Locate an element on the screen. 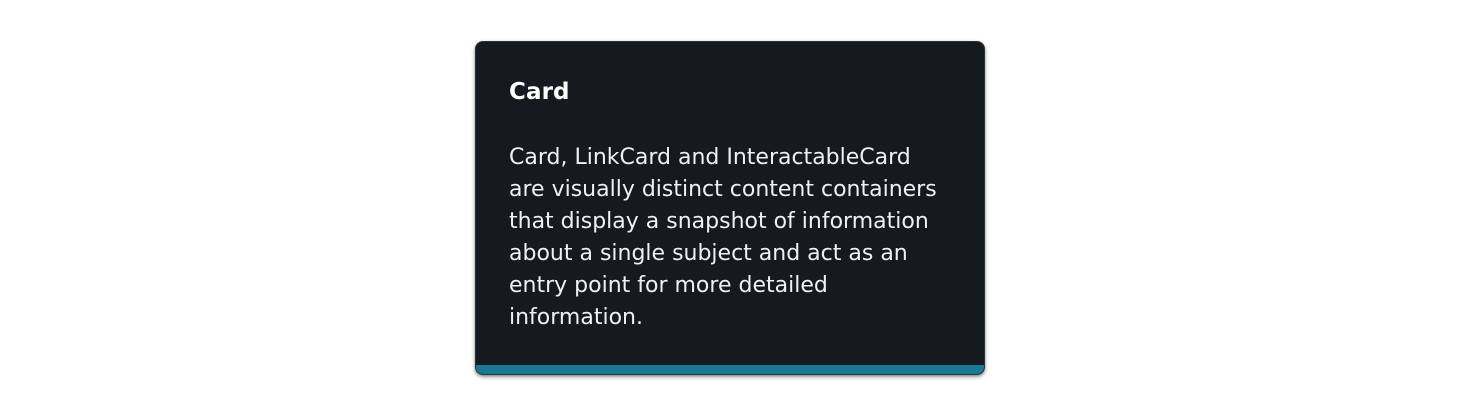 The image size is (1460, 416). card-title: Card is located at coordinates (539, 92).